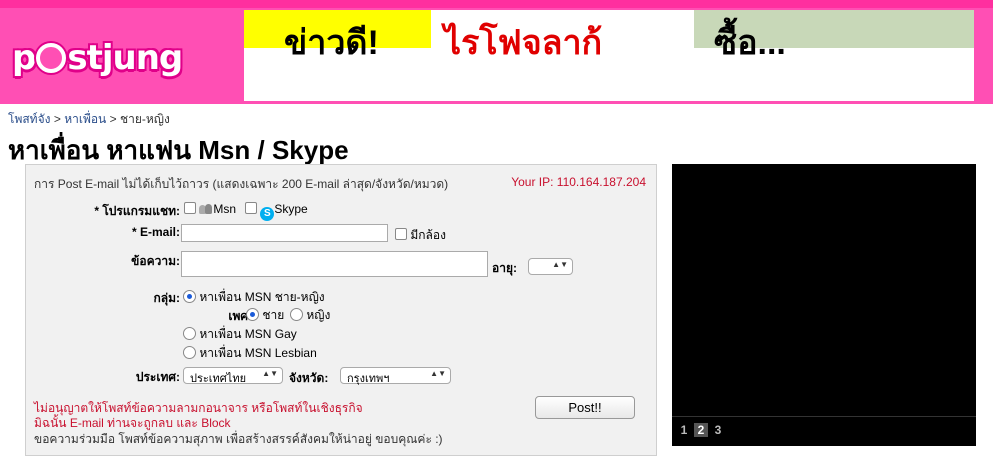  I want to click on banner-text-1: ข่าวดี!, so click(331, 43).